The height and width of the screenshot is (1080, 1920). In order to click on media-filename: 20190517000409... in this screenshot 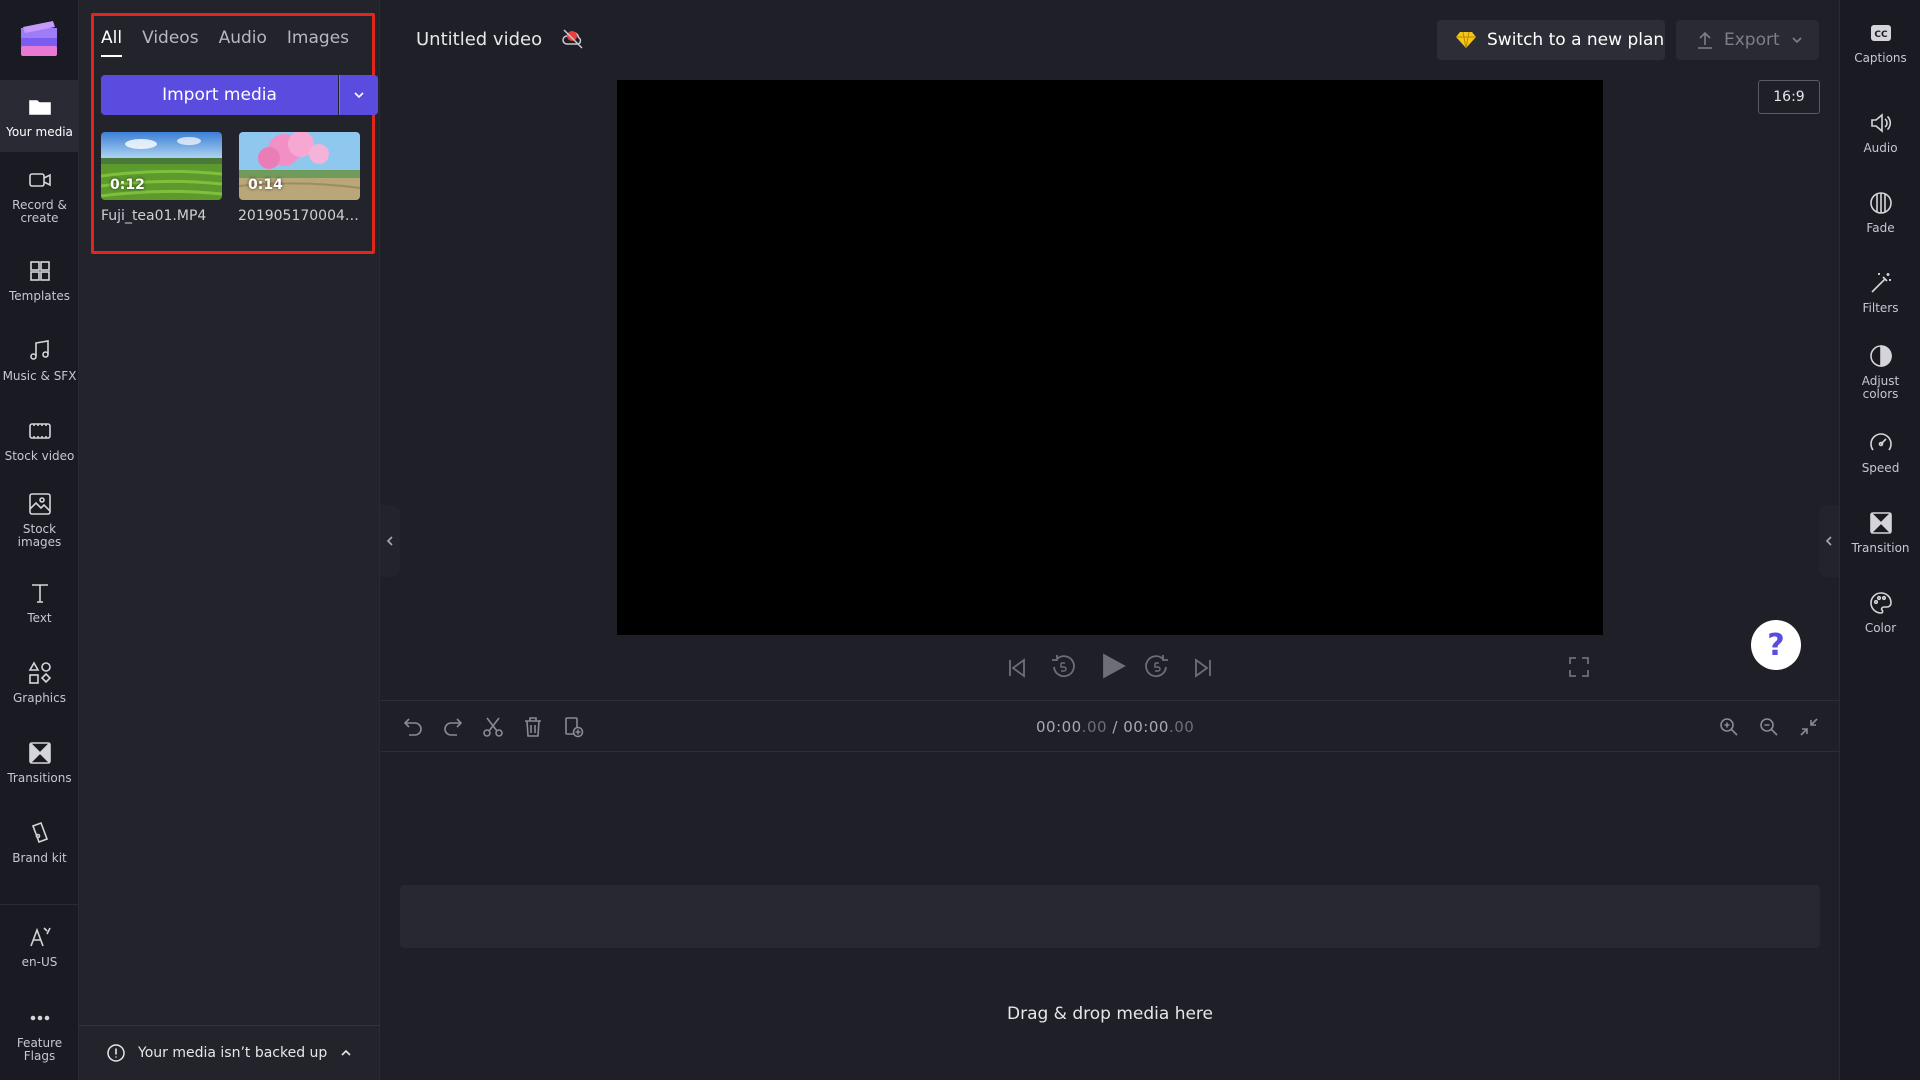, I will do `click(300, 216)`.